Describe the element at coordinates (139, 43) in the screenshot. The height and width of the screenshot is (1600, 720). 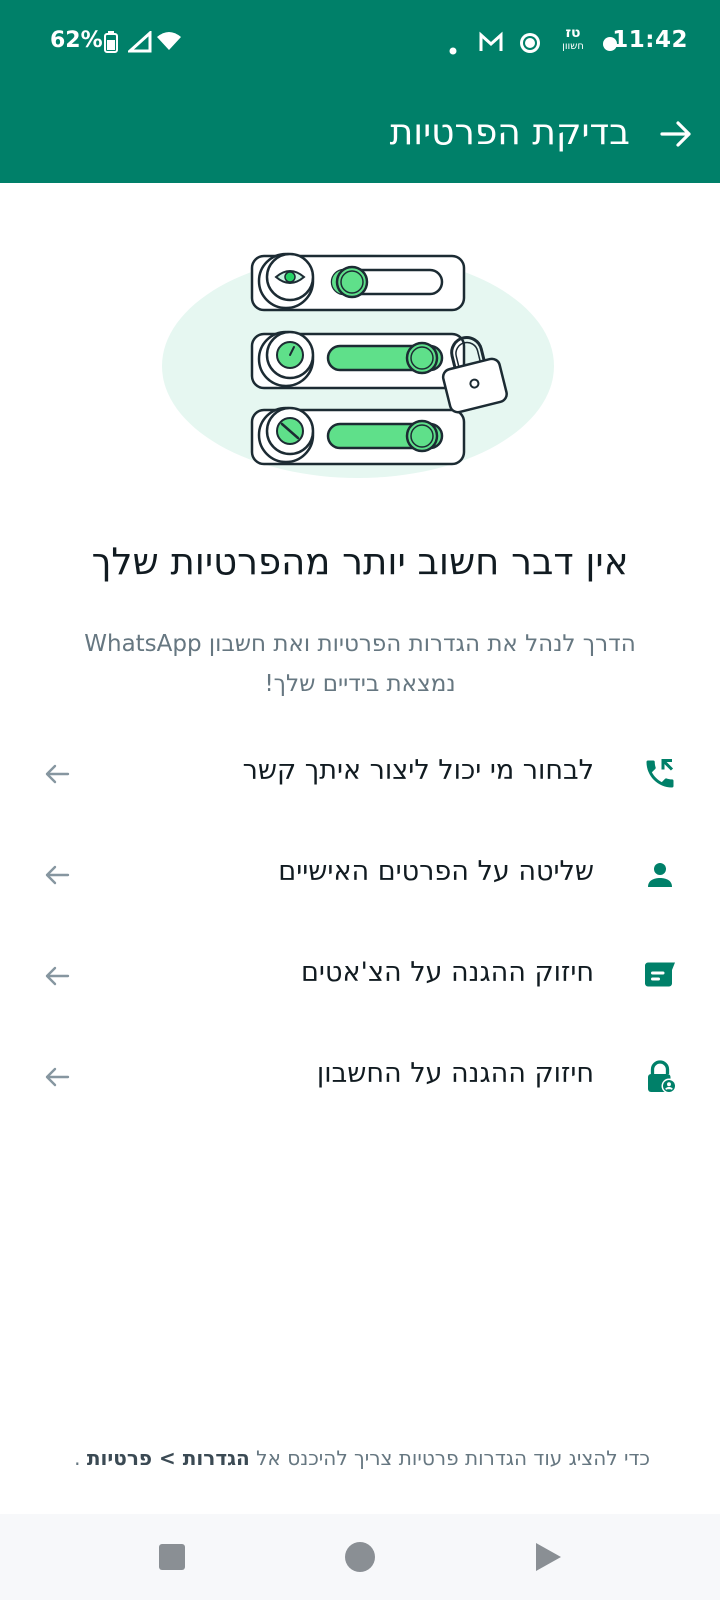
I see `cell-signal-icon` at that location.